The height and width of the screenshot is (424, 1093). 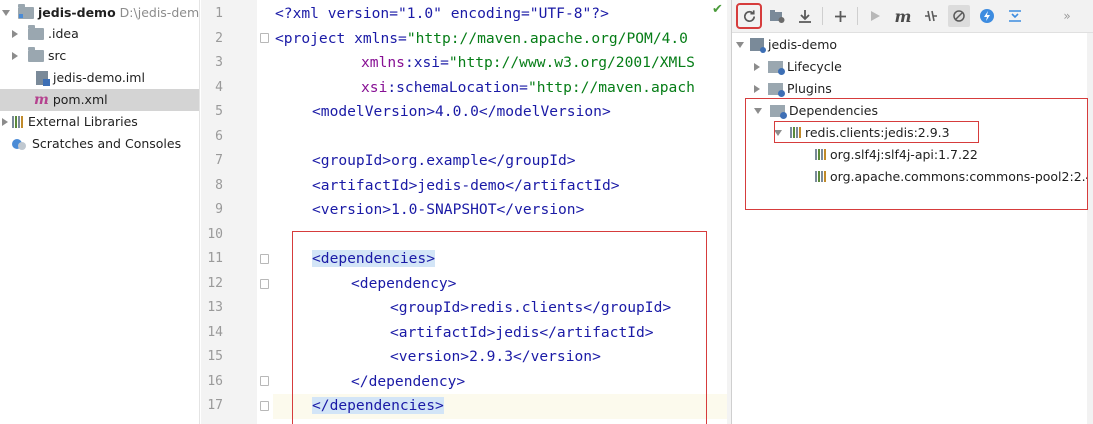 I want to click on tree-root-label: jedis-demo, so click(x=77, y=12).